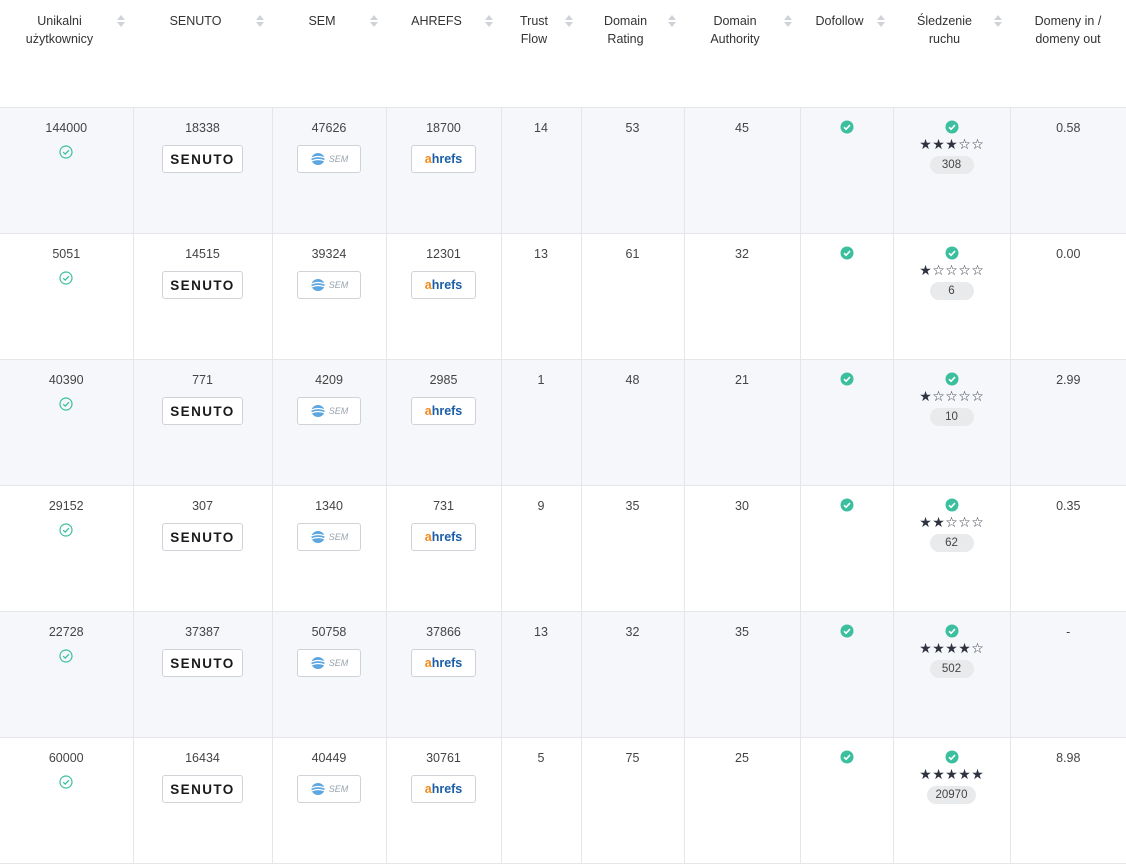  I want to click on cell-users: 29152, so click(67, 548).